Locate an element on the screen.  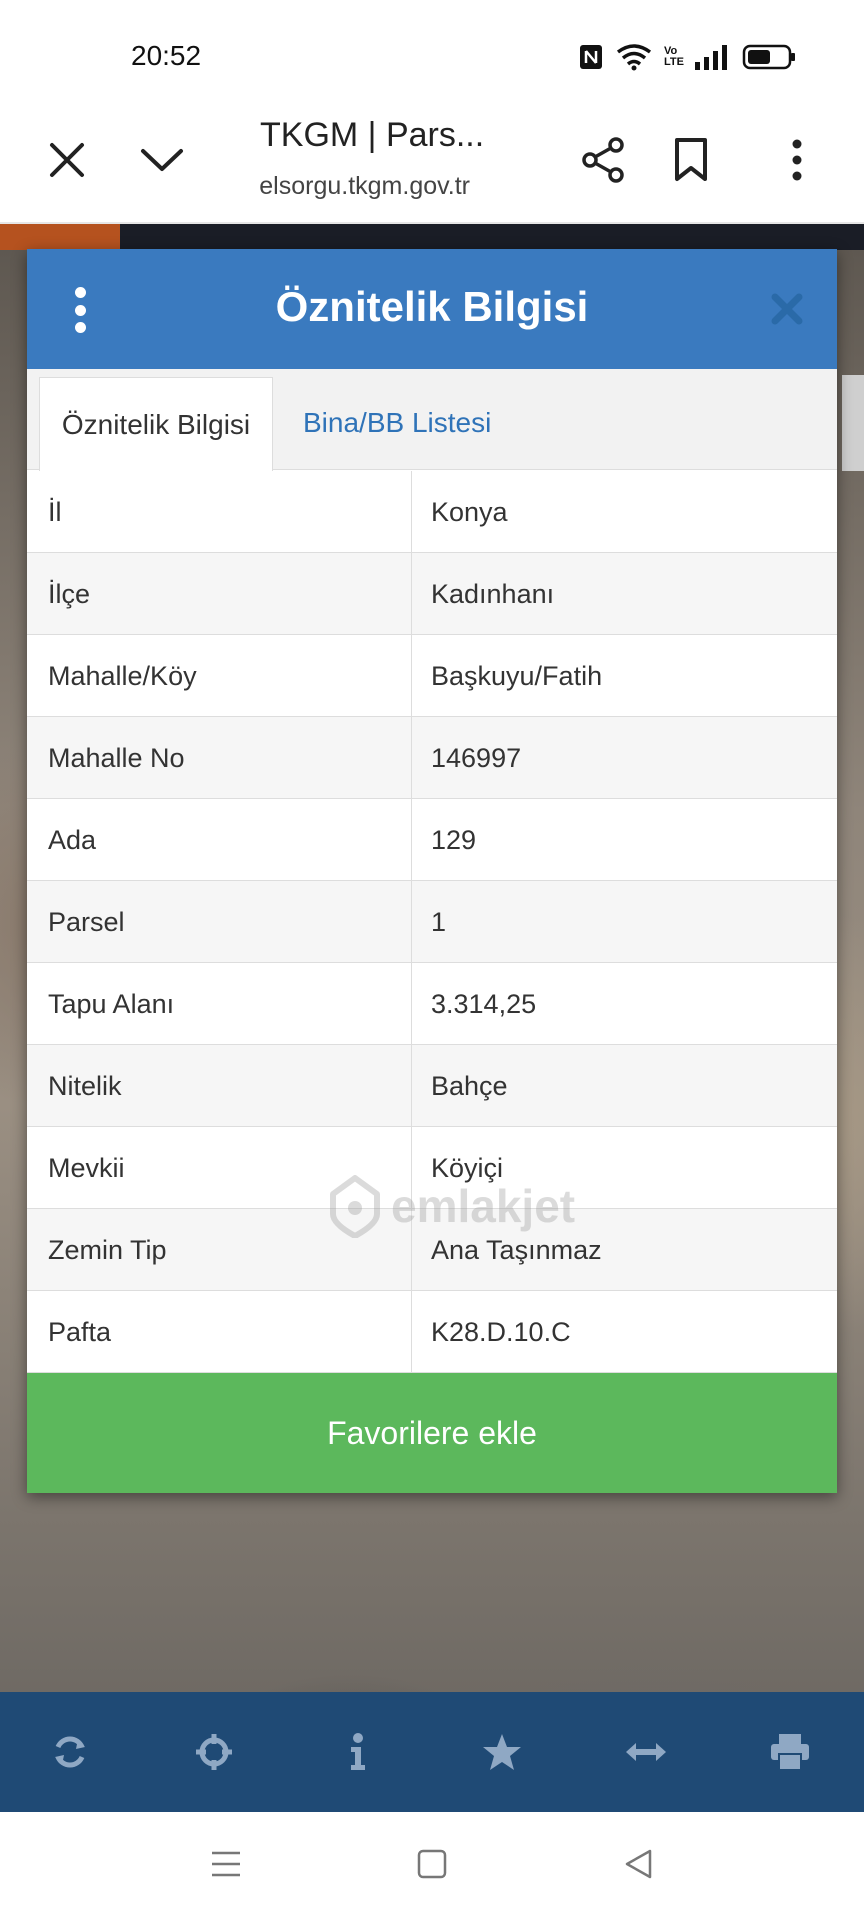
battery-icon is located at coordinates (768, 57).